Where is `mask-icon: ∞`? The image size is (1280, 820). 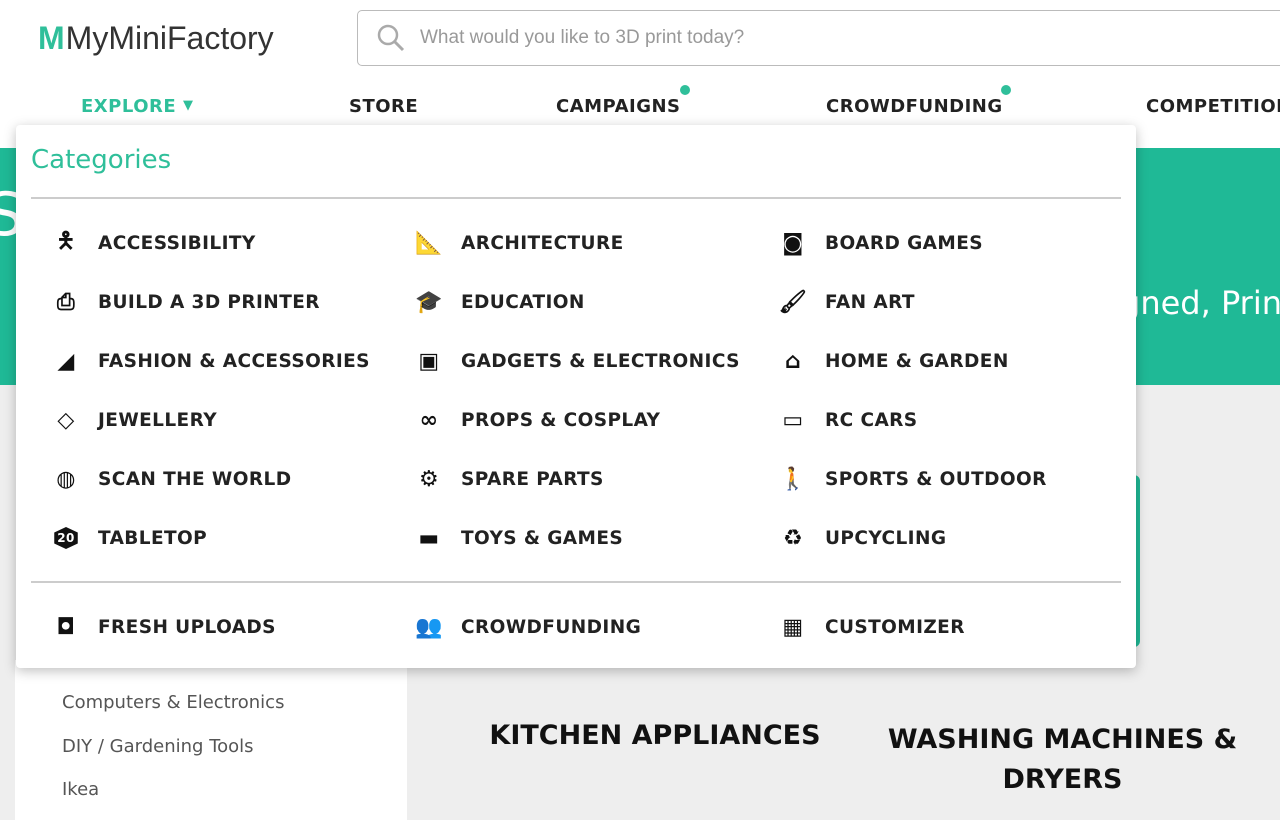 mask-icon: ∞ is located at coordinates (429, 420).